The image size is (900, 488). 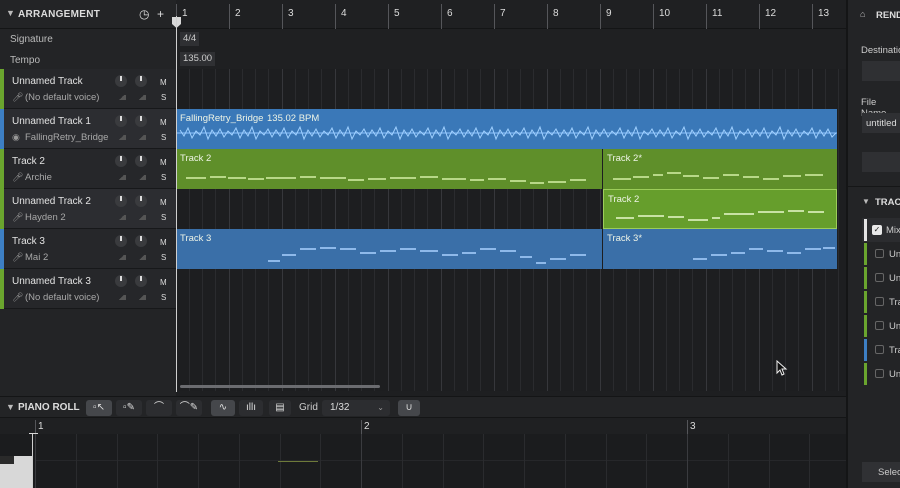 I want to click on audio-clip: FallingRetry_Bridge 135.02 BPM, so click(x=506, y=129).